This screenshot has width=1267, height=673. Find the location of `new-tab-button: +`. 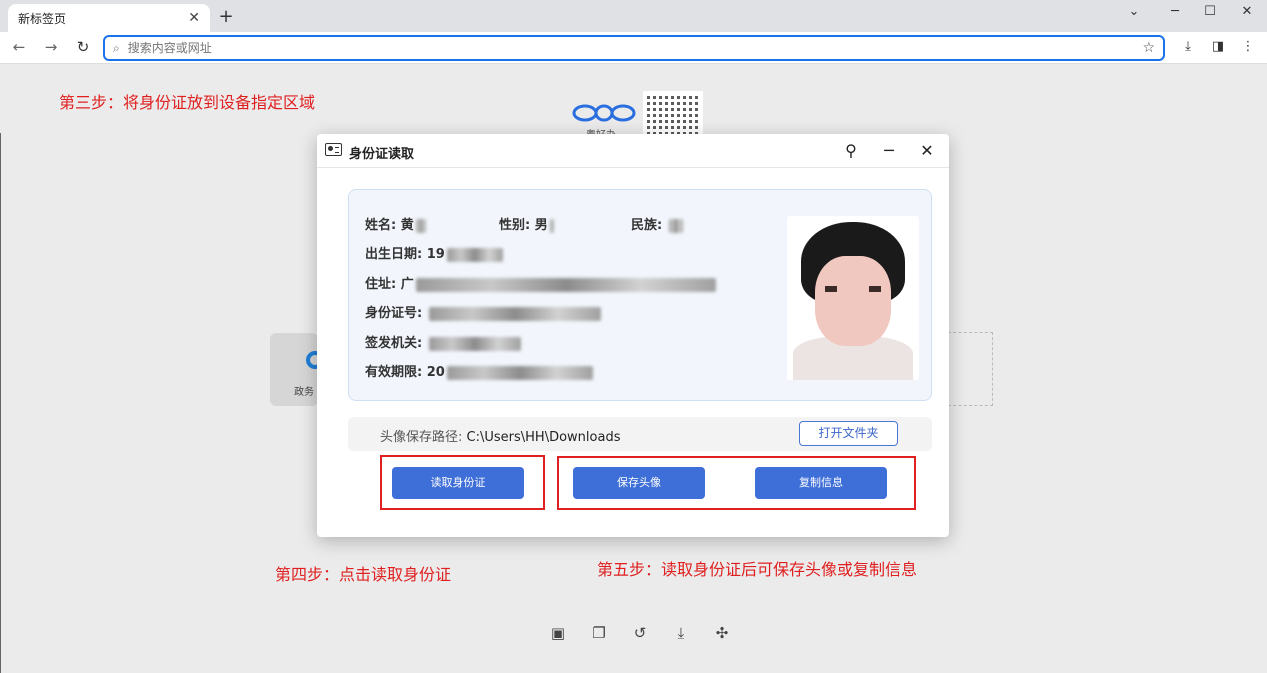

new-tab-button: + is located at coordinates (226, 16).